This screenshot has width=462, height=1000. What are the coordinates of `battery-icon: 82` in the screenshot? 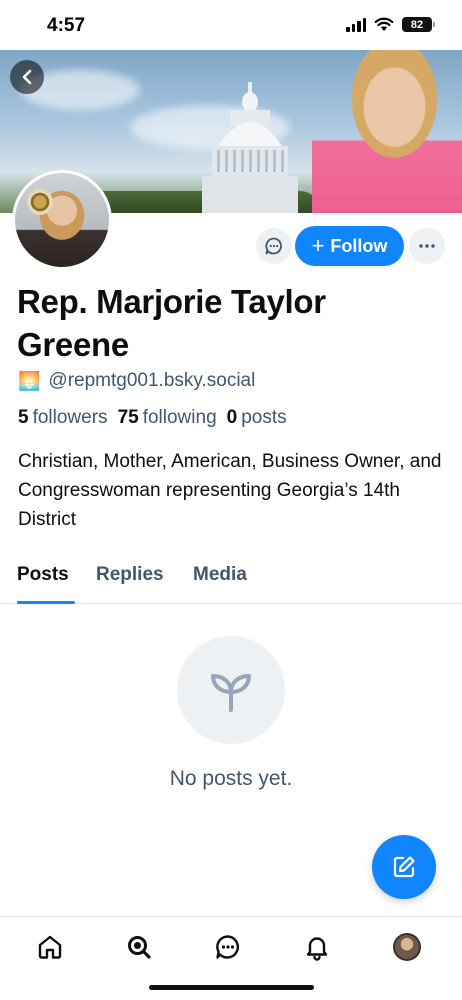 It's located at (418, 24).